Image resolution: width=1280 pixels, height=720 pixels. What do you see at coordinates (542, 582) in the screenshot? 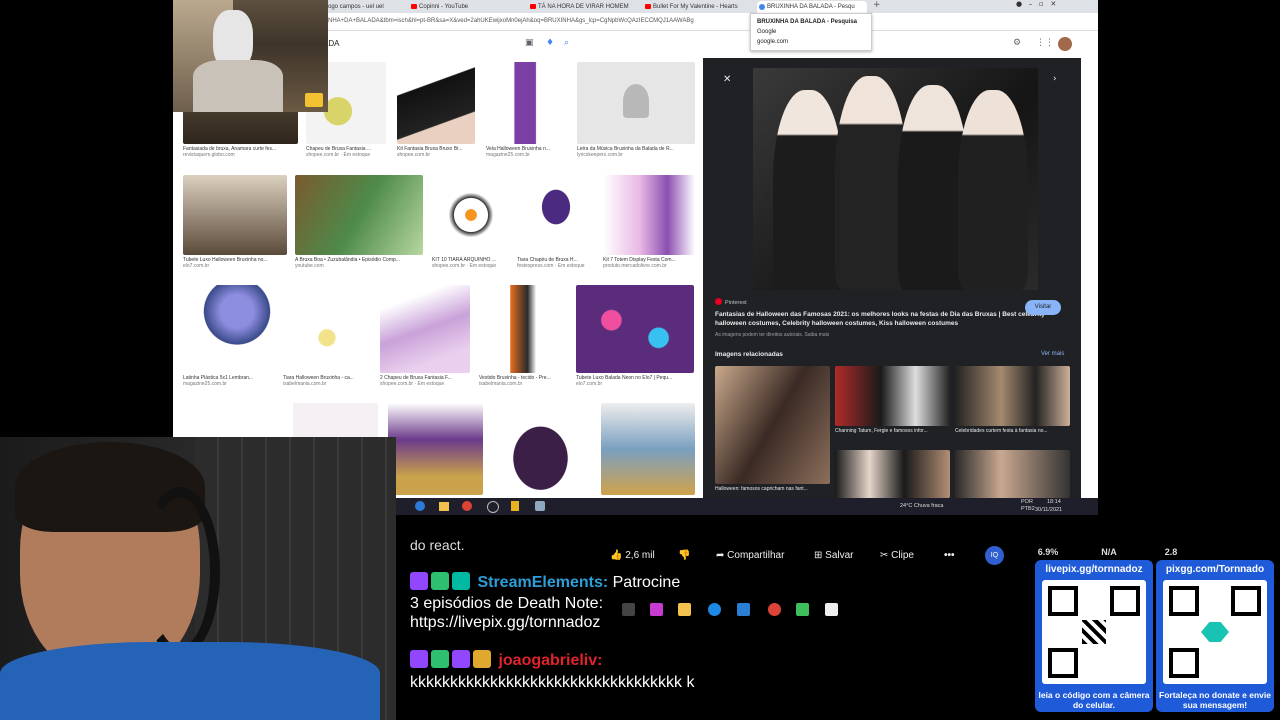
I see `chat-username: StreamElements:` at bounding box center [542, 582].